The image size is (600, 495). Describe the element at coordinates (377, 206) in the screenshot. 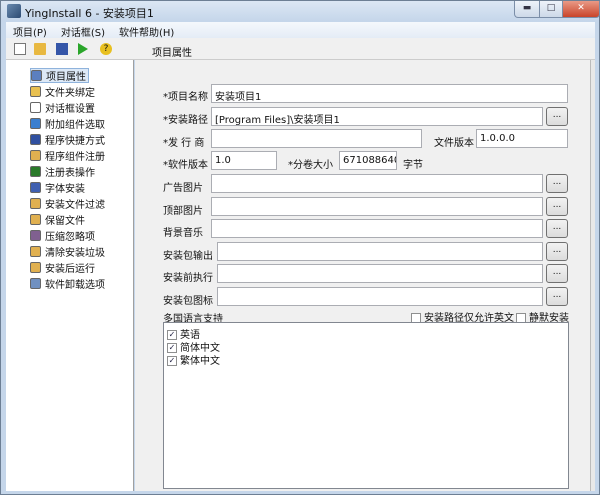

I see `top-image-input` at that location.